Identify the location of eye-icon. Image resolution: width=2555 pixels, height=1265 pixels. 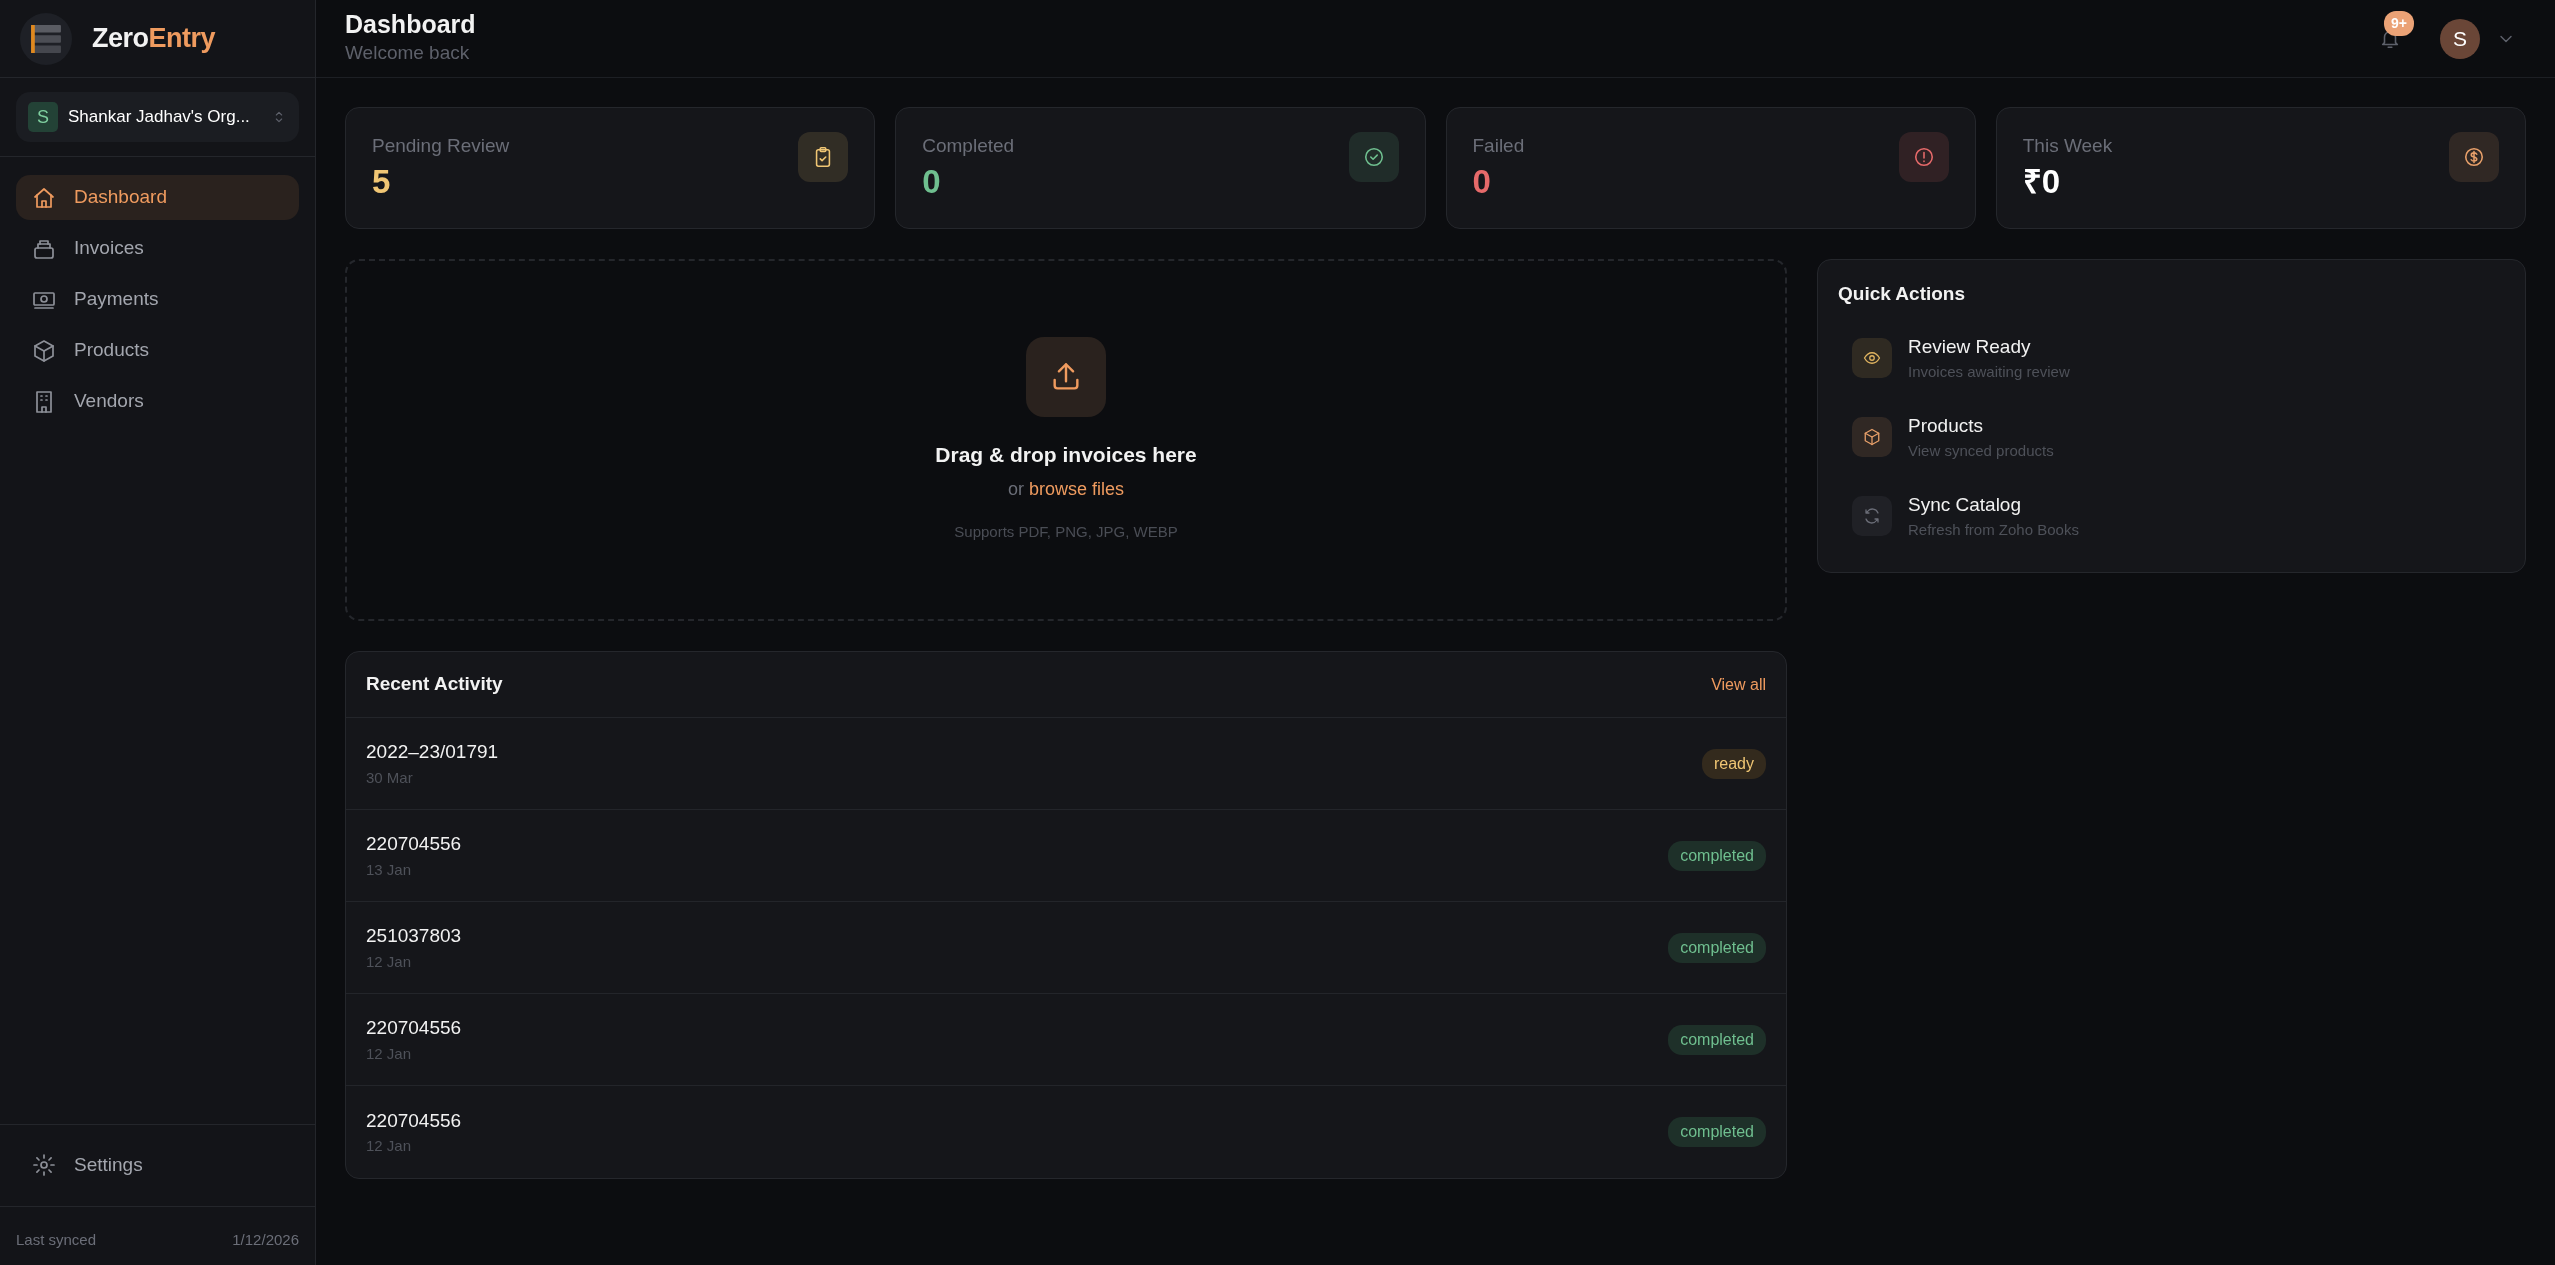
(1872, 358).